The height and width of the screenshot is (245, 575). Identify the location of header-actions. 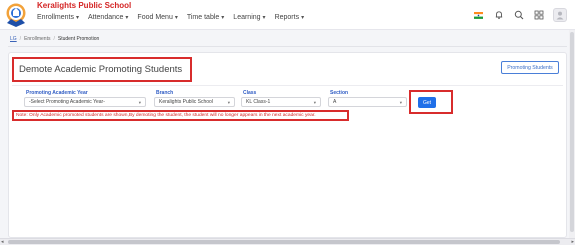
(520, 15).